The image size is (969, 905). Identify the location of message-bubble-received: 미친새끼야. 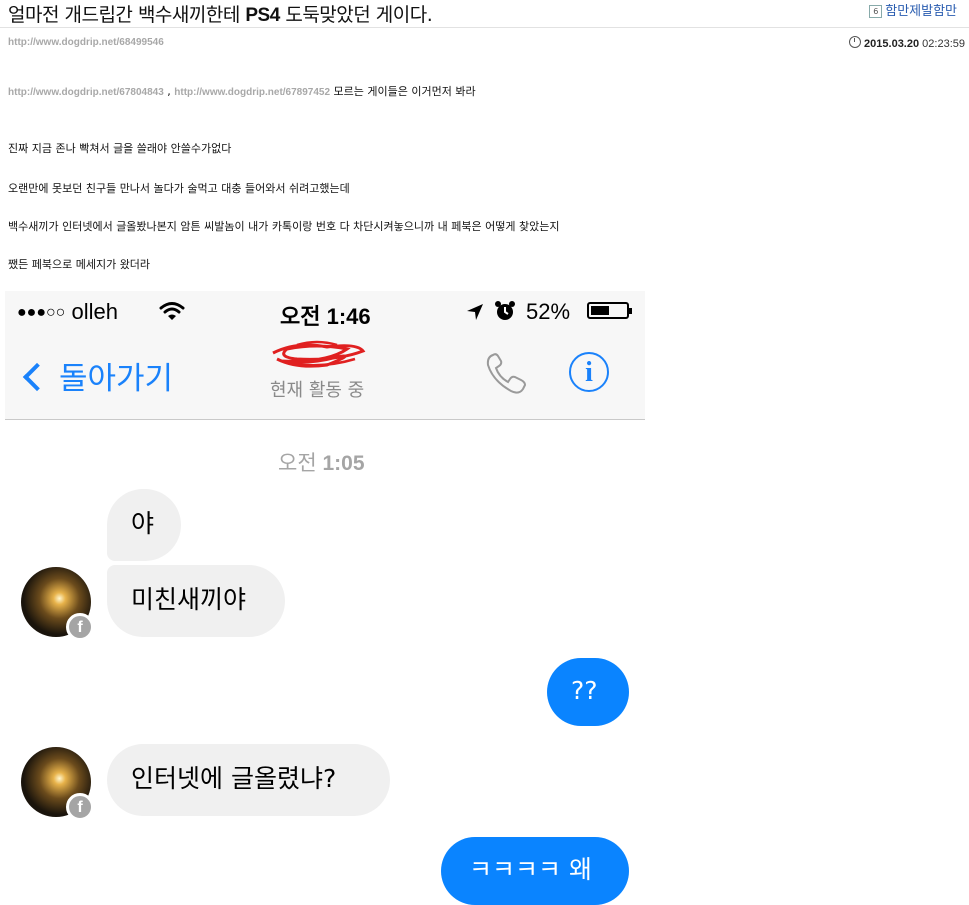
(196, 601).